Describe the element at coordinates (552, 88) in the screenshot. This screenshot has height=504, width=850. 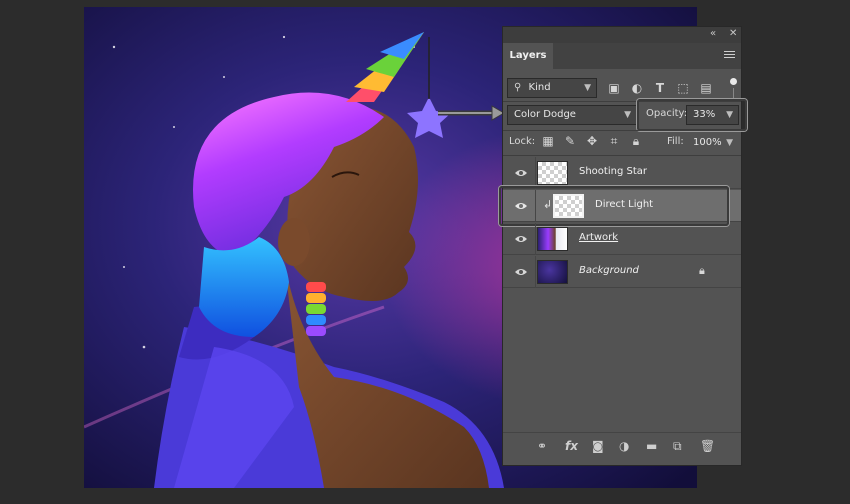
I see `filter-kind-dropdown: ⚲ Kind ▼` at that location.